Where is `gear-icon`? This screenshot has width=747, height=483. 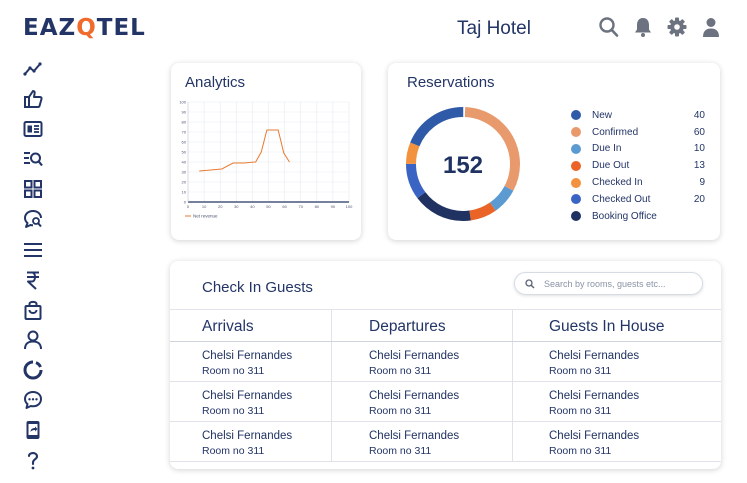
gear-icon is located at coordinates (677, 27).